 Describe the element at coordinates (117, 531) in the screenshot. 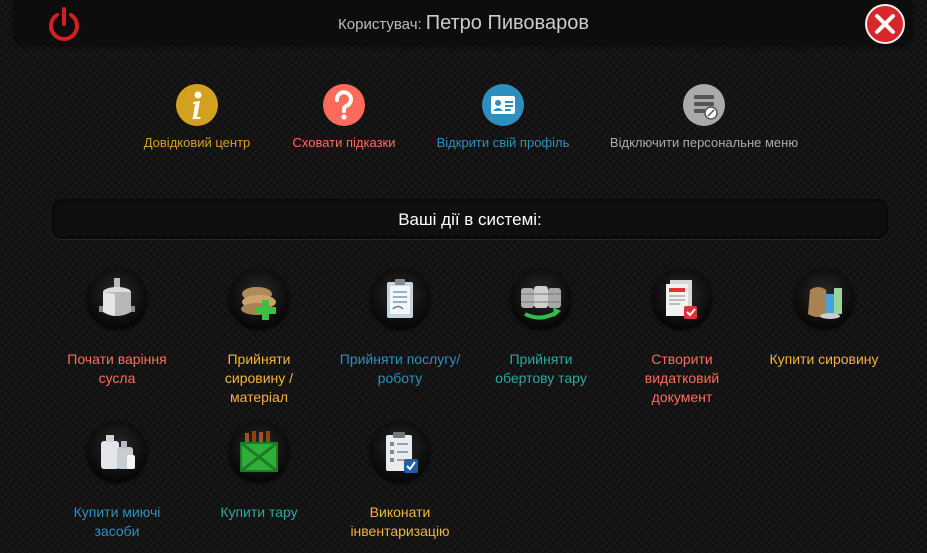

I see `action-label-line: засоби` at that location.